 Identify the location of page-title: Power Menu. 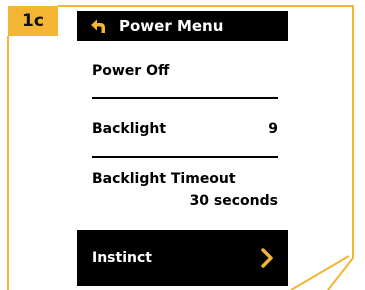
(171, 26).